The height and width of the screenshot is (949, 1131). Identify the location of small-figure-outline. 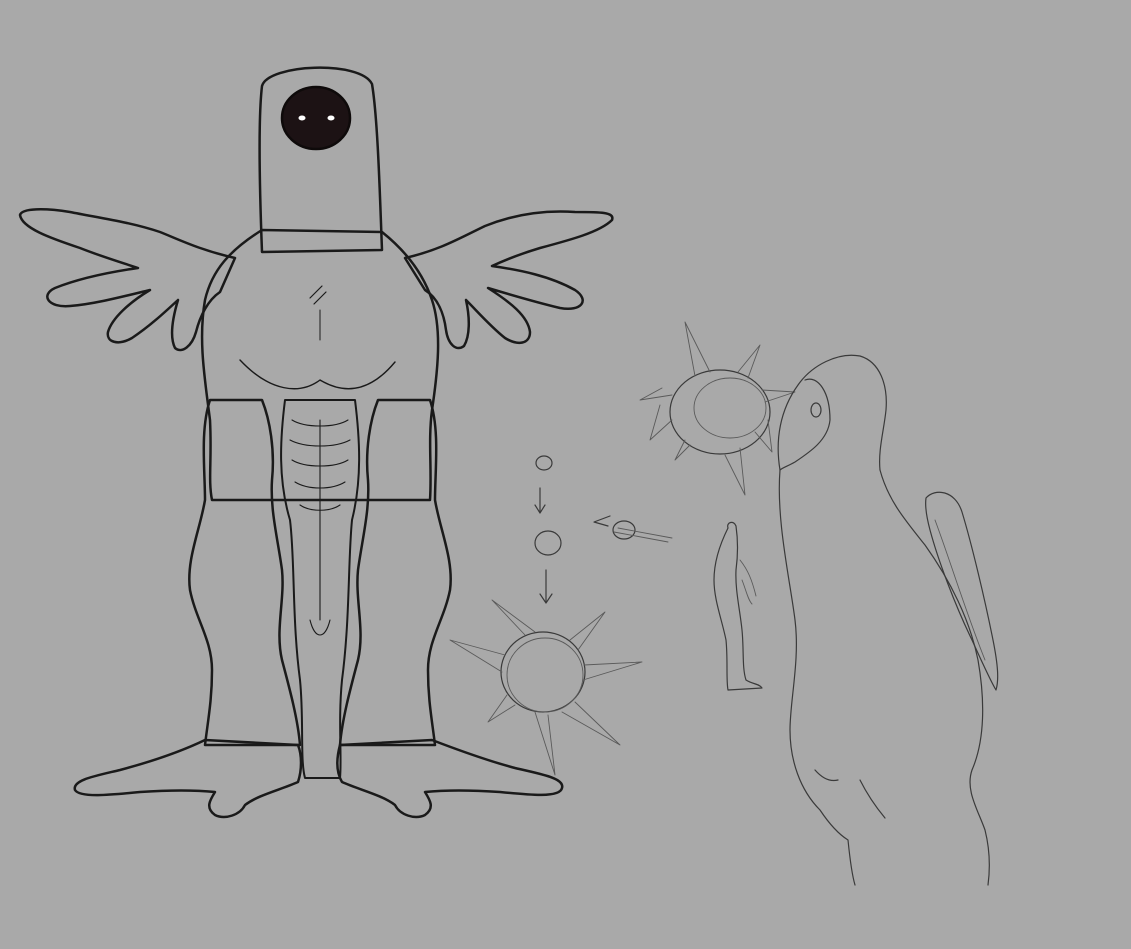
(738, 606).